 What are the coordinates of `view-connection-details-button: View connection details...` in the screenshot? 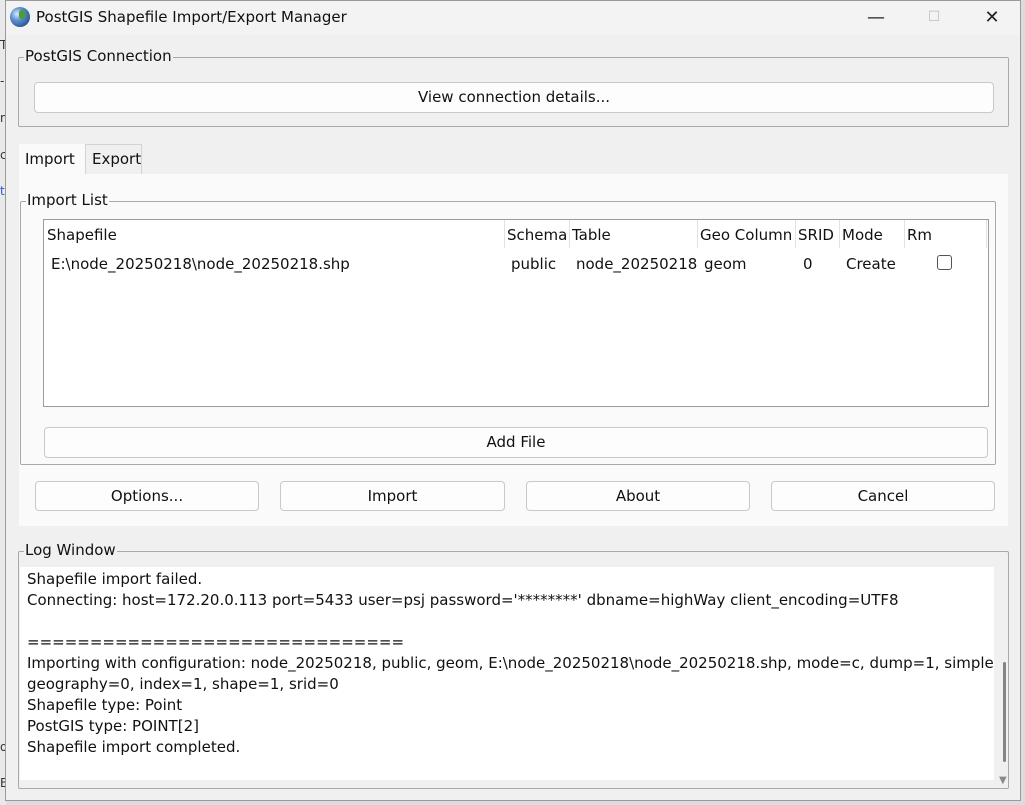 It's located at (514, 97).